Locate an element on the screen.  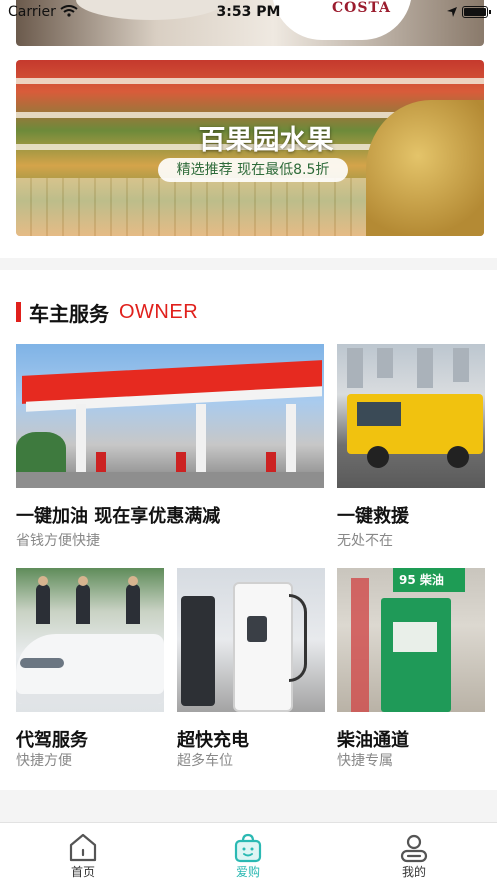
bottom-tab-bar: 首页 爱购 我的 is located at coordinates (248, 852).